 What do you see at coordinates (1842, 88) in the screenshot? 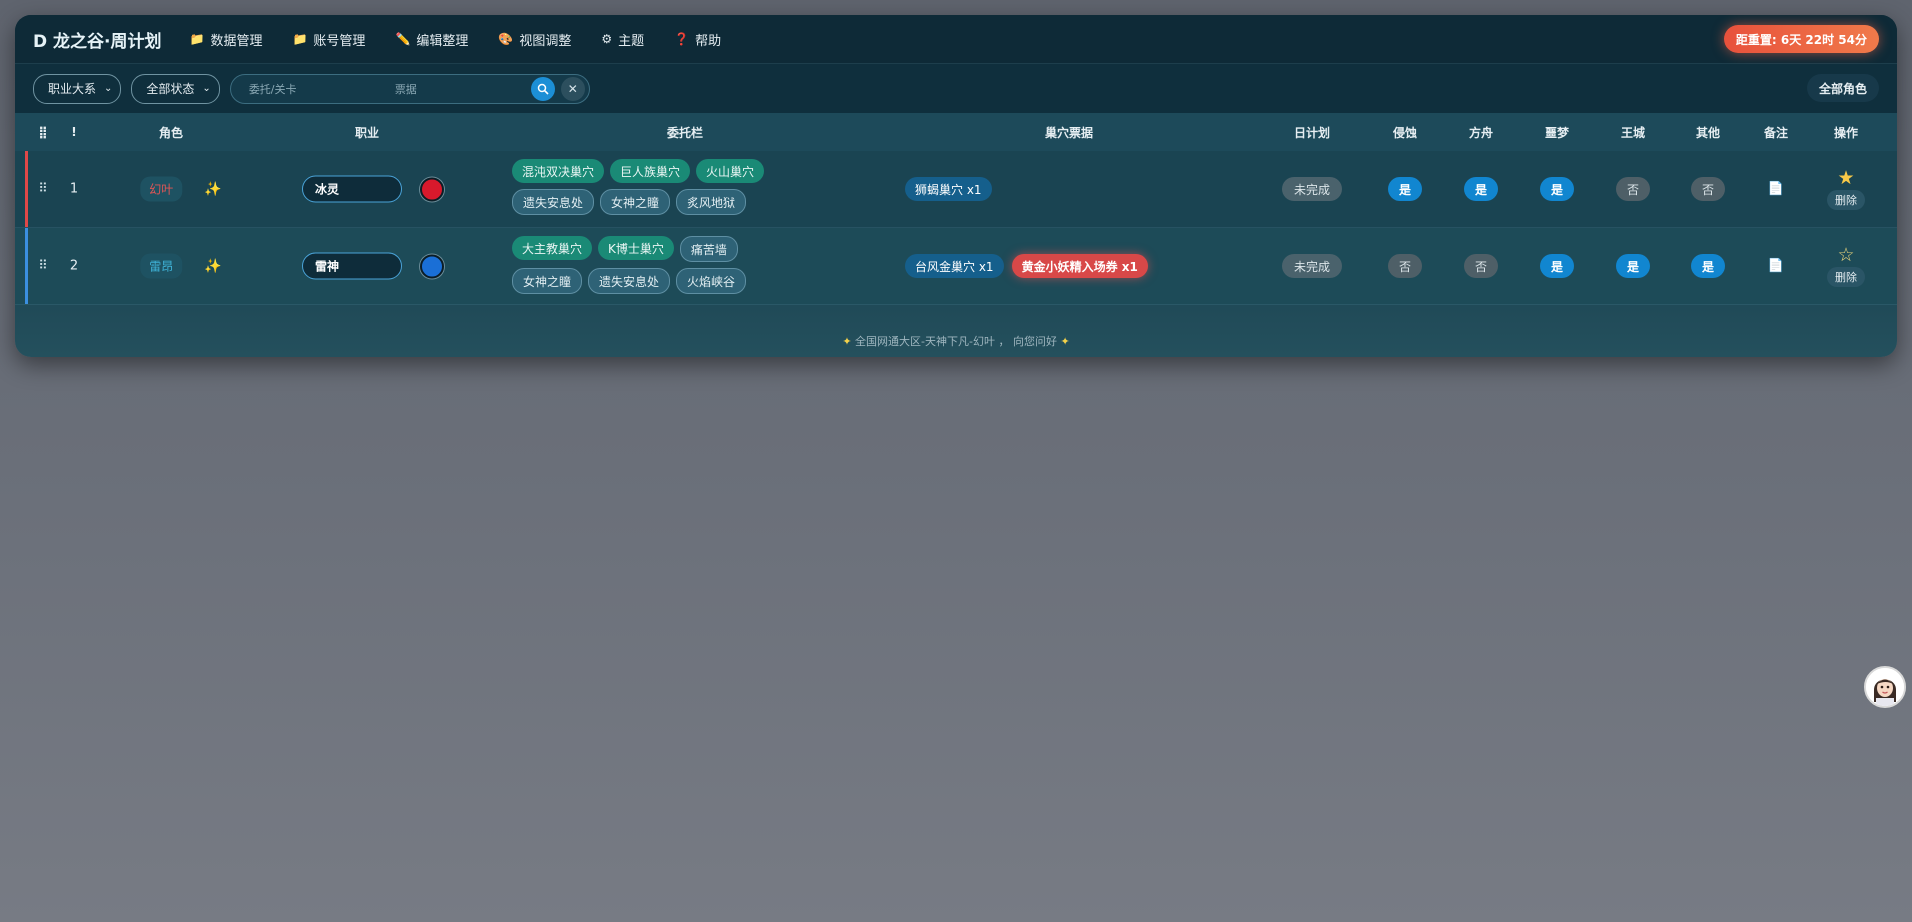
I see `all-roles-button: 全部角色` at bounding box center [1842, 88].